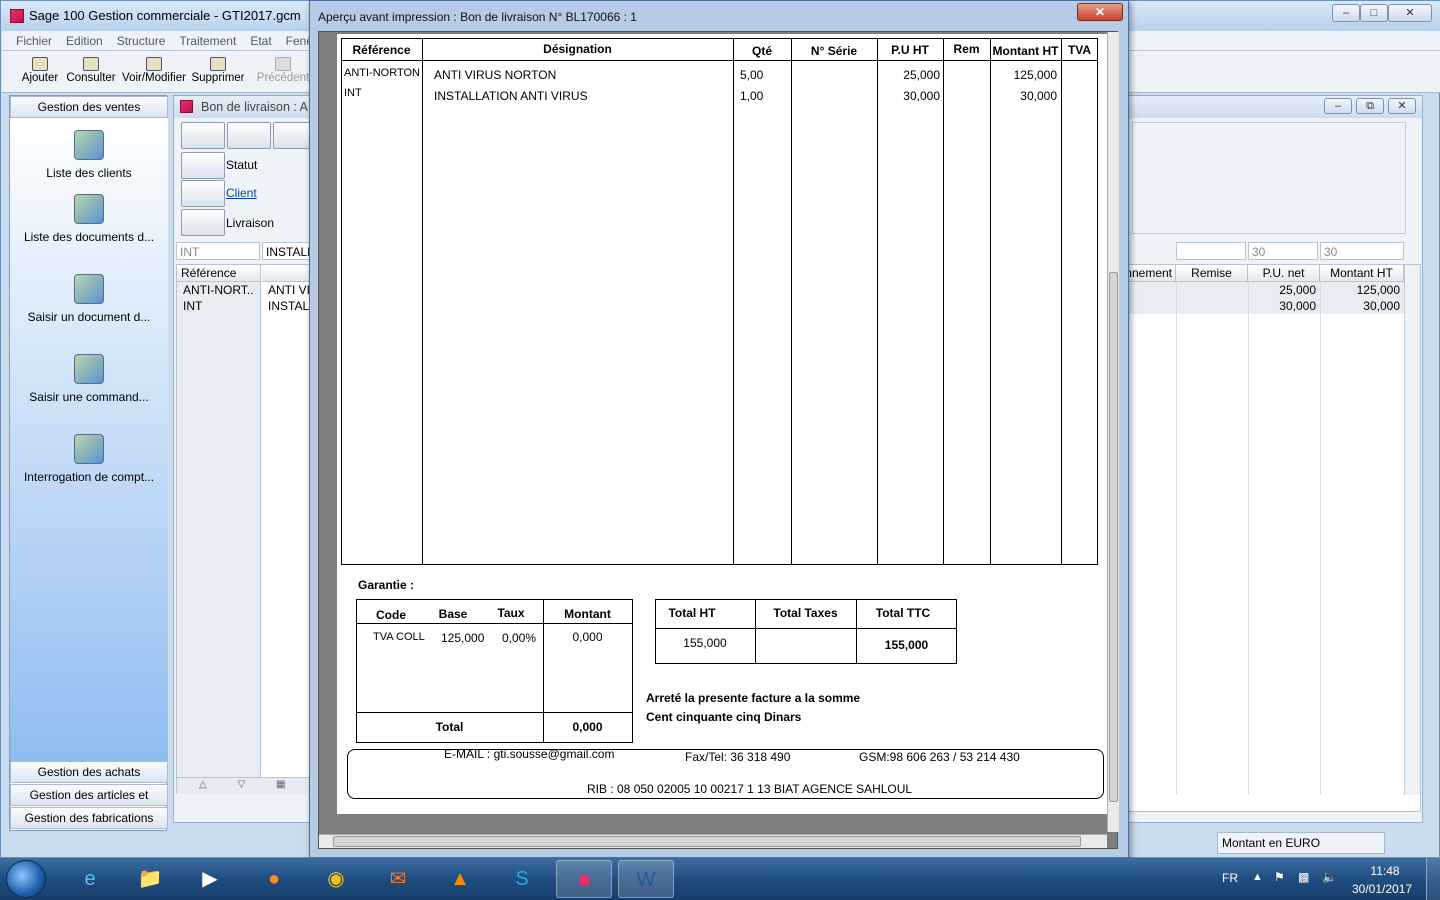  Describe the element at coordinates (89, 449) in the screenshot. I see `account-query-icon` at that location.